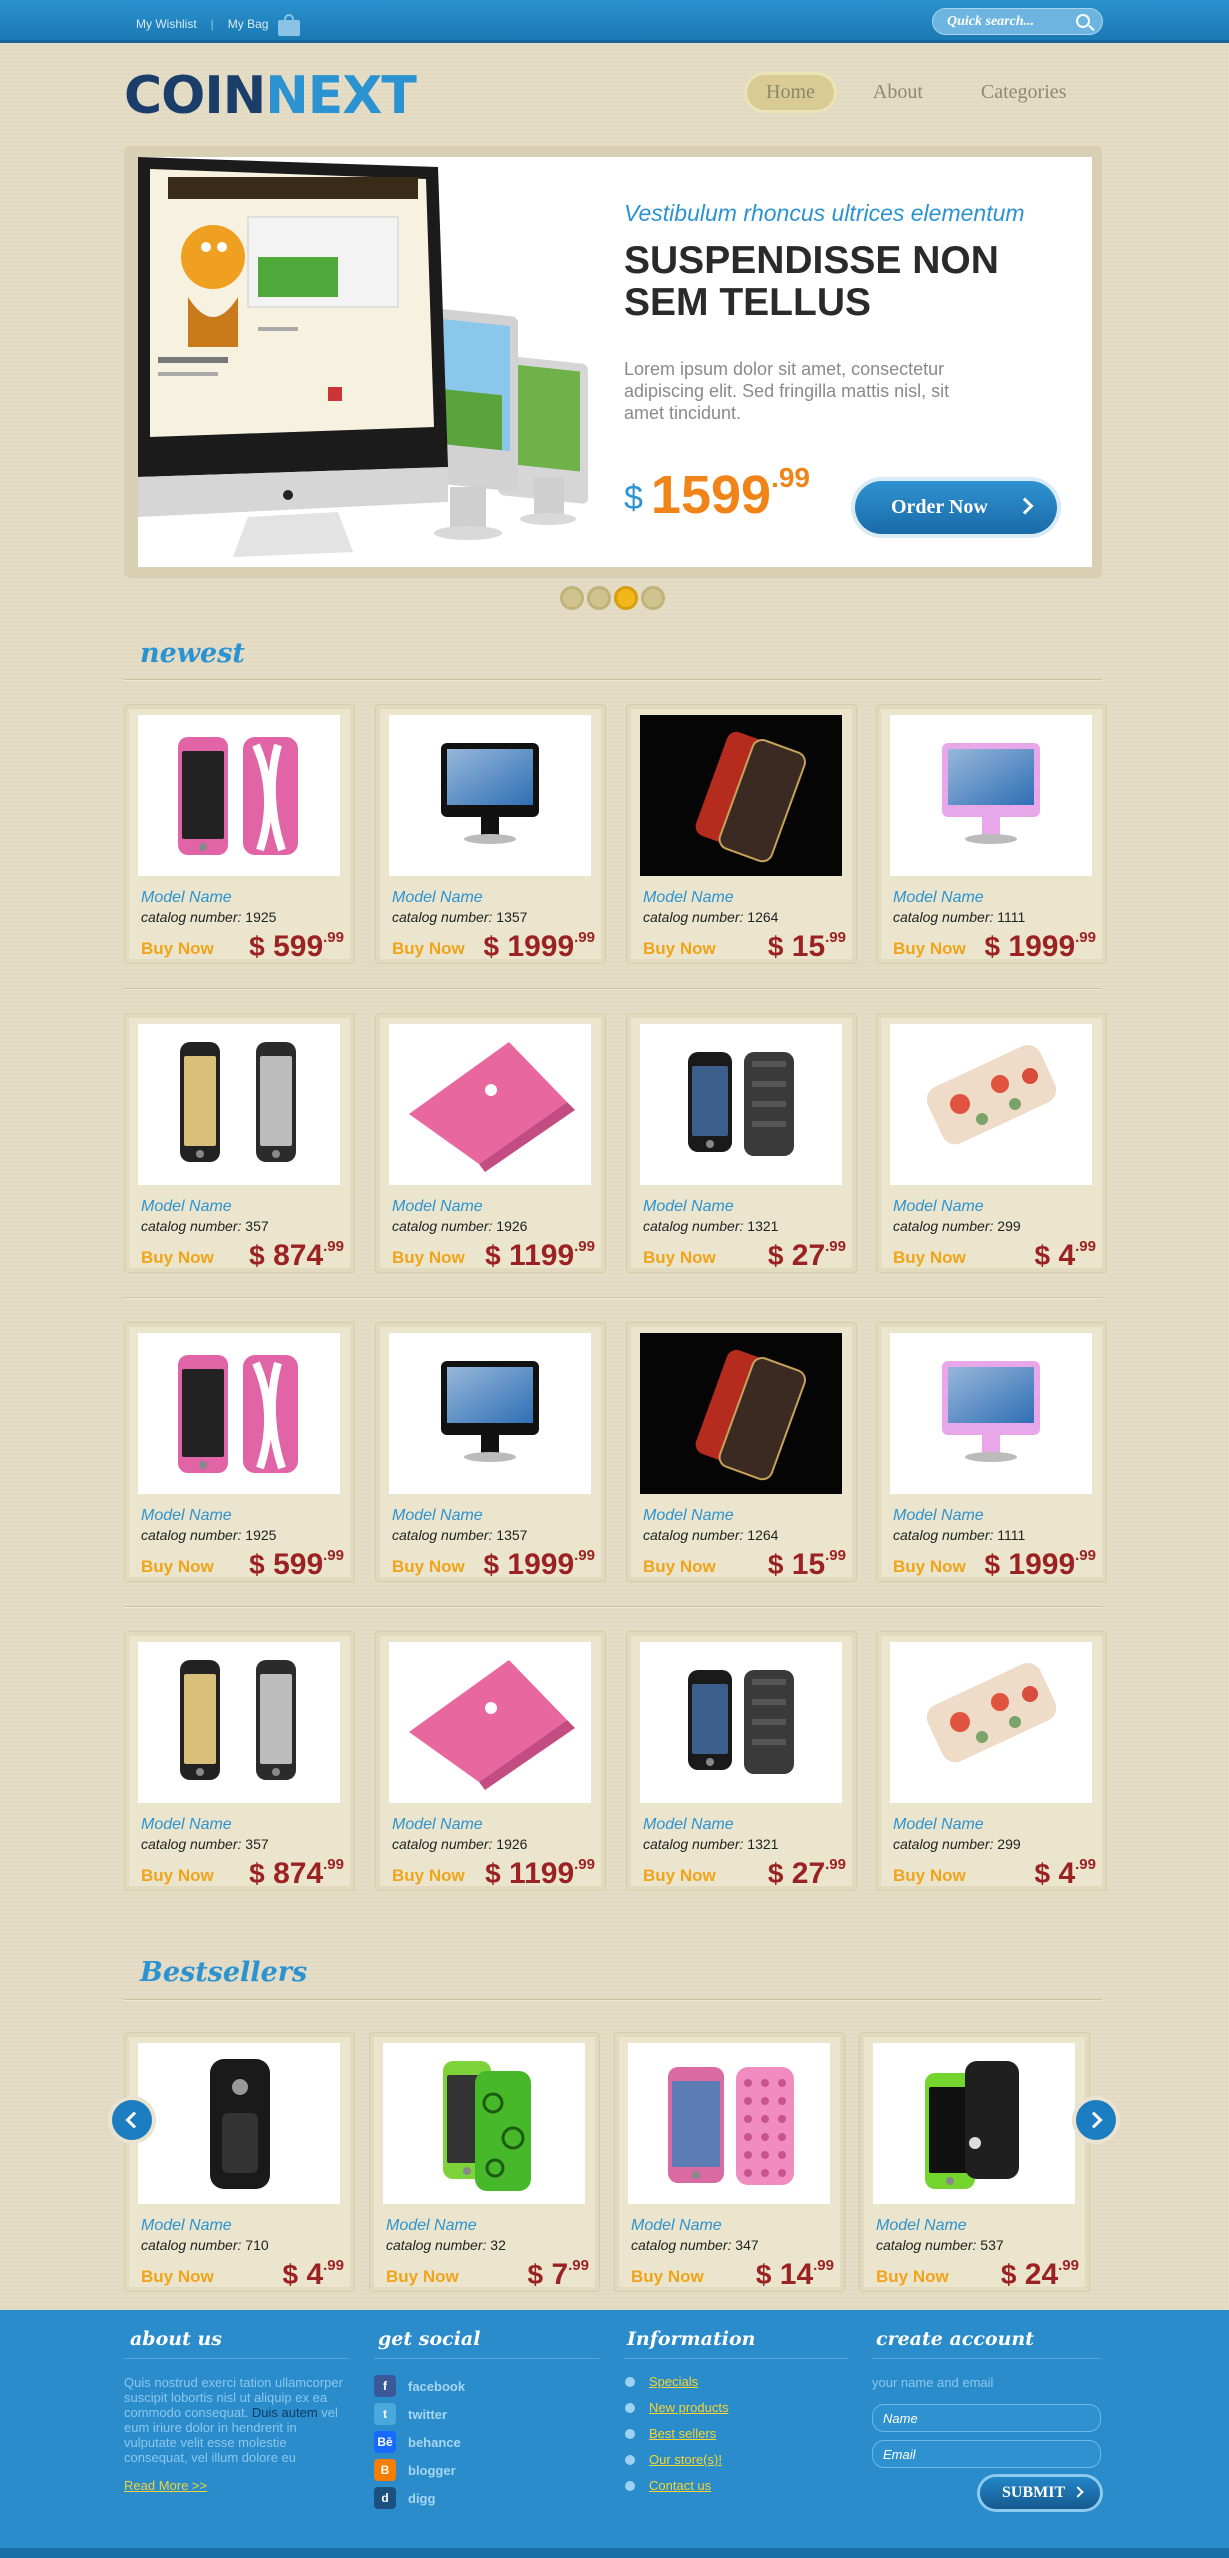  Describe the element at coordinates (289, 25) in the screenshot. I see `shopping-bag-icon` at that location.